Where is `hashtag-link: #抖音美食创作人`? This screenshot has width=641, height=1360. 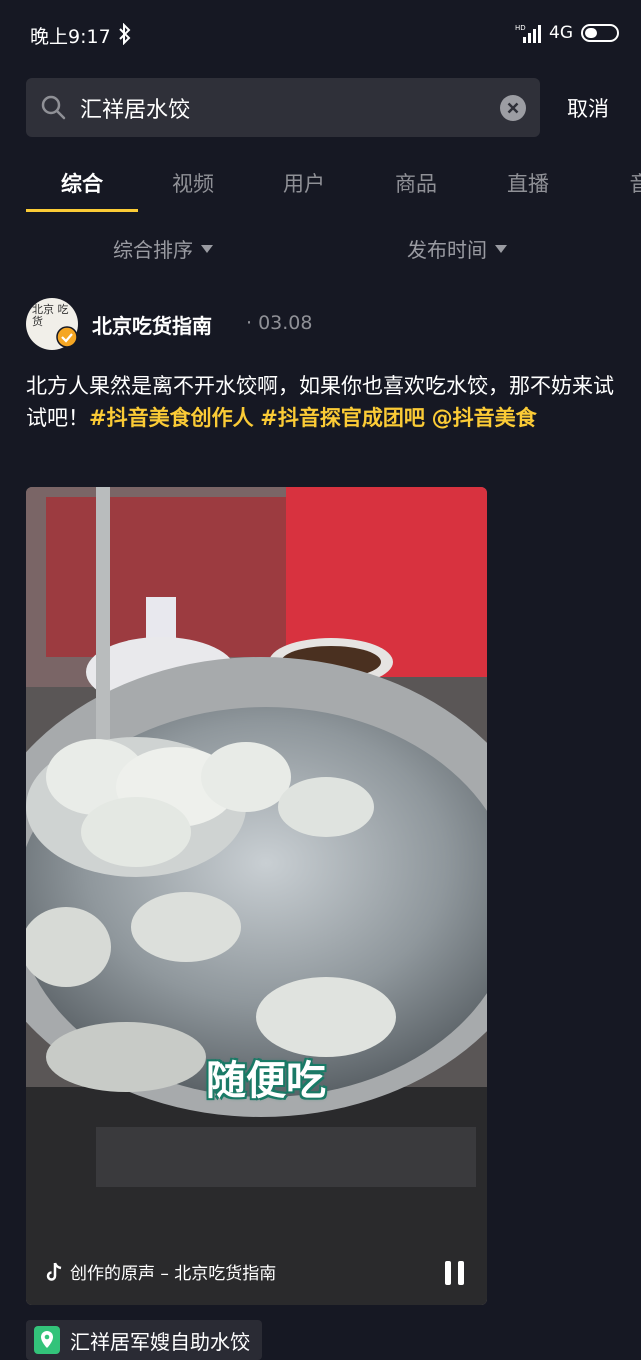 hashtag-link: #抖音美食创作人 is located at coordinates (171, 418).